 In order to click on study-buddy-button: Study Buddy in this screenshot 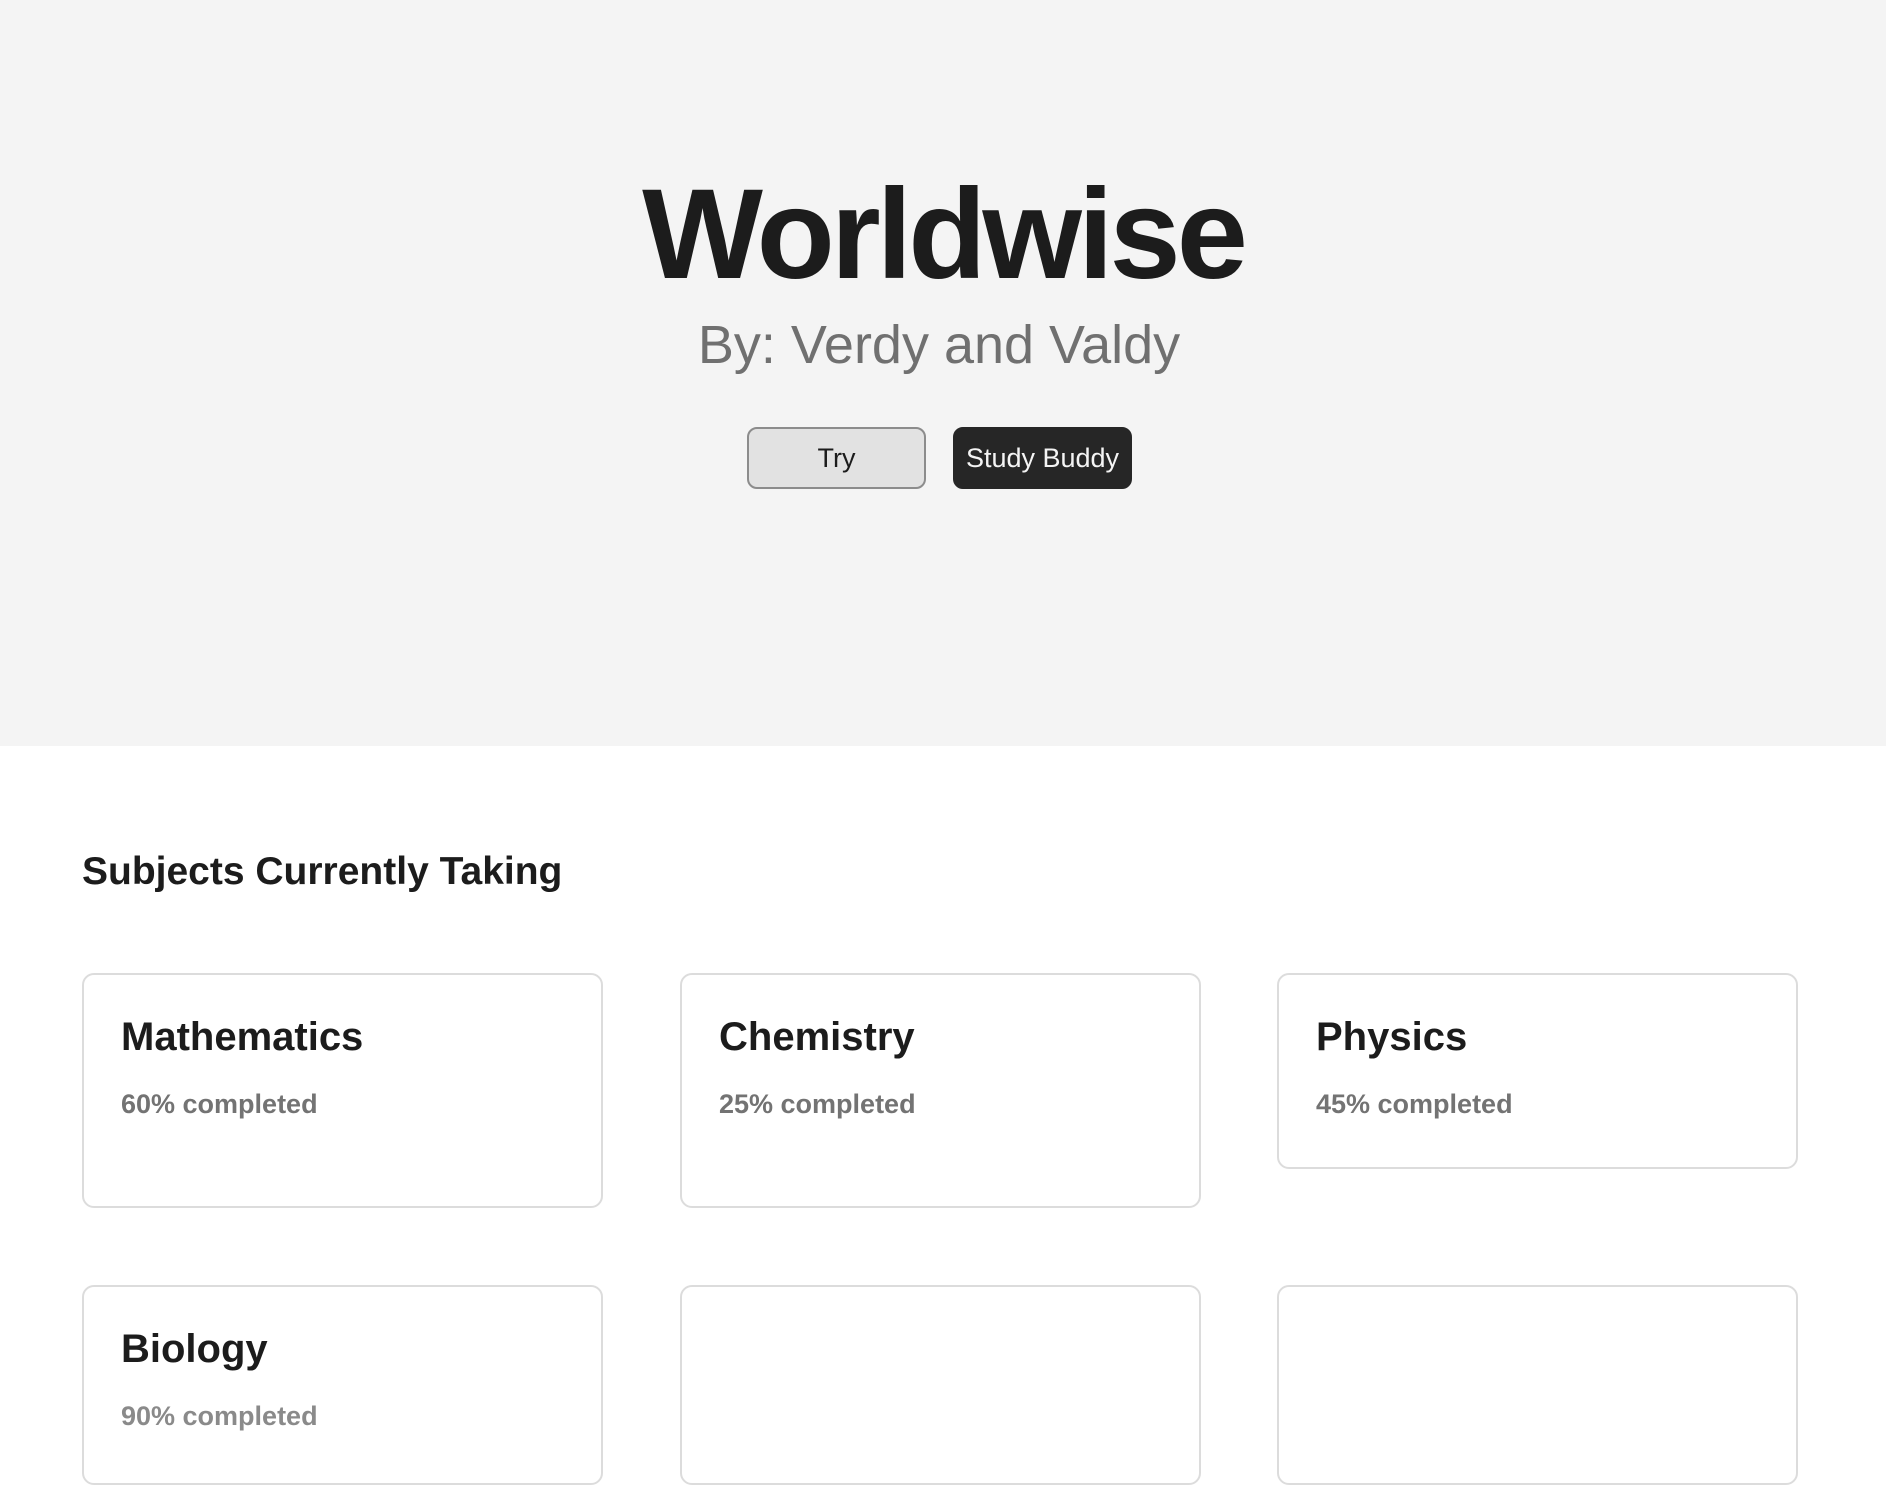, I will do `click(1042, 458)`.